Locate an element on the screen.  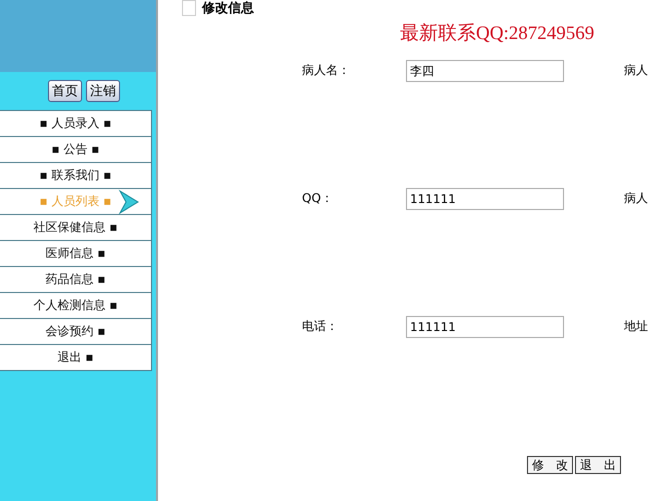
field-label: 电话： is located at coordinates (320, 326).